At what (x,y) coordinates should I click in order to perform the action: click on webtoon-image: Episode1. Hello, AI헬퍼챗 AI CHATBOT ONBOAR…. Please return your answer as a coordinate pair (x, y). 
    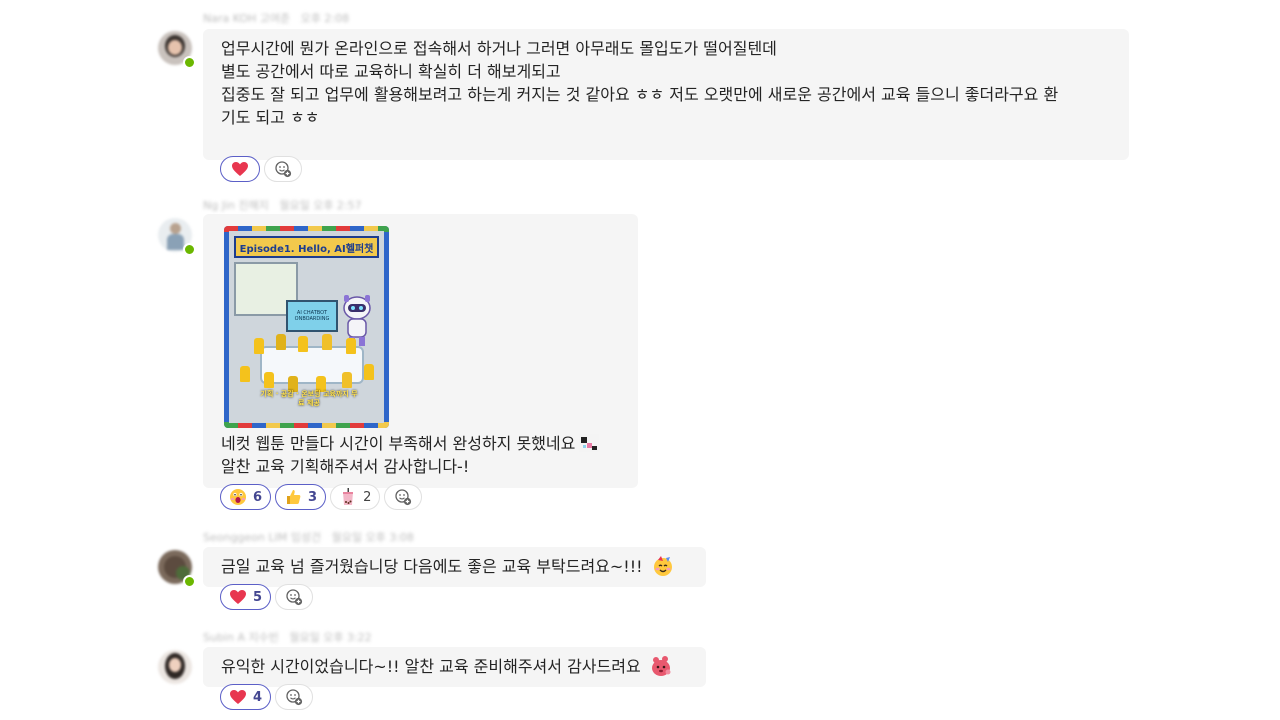
    Looking at the image, I should click on (306, 327).